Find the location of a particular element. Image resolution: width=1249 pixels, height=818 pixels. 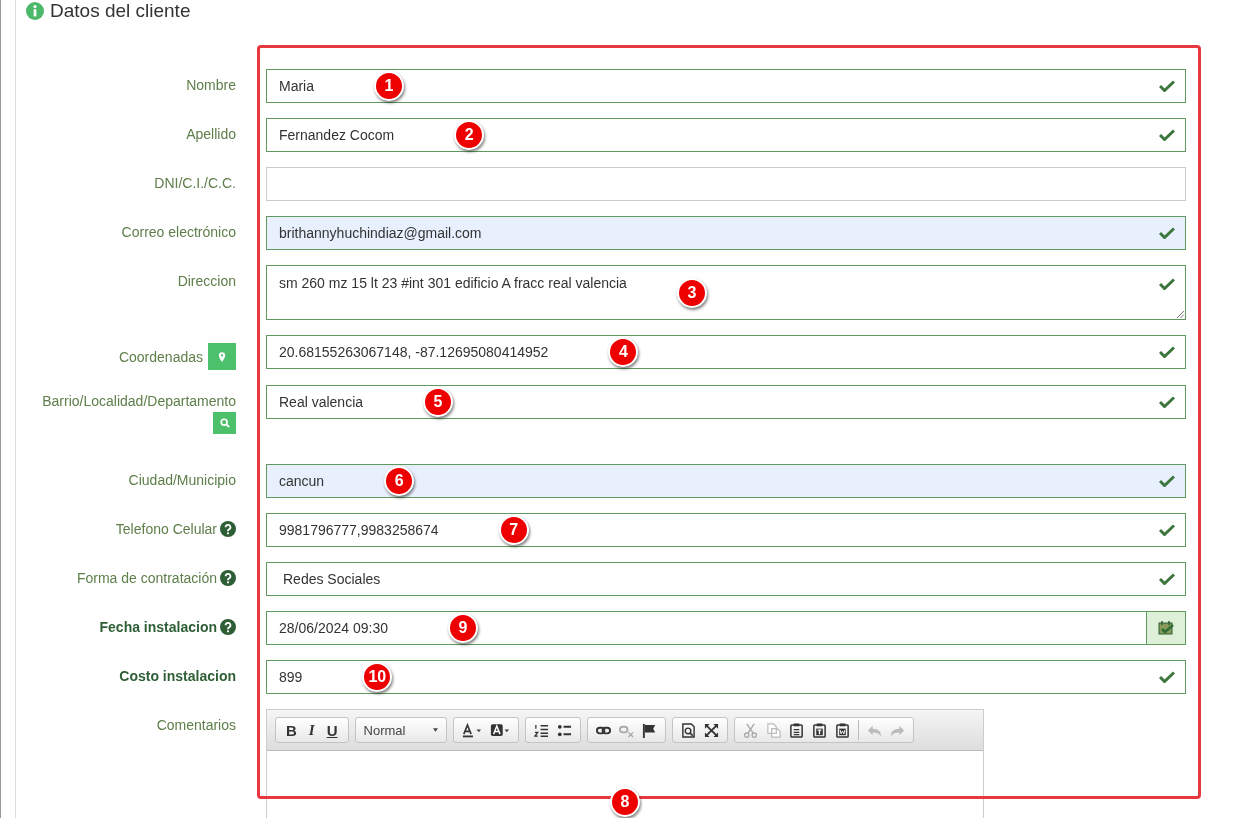

field-label: Telefono Celular is located at coordinates (166, 529).